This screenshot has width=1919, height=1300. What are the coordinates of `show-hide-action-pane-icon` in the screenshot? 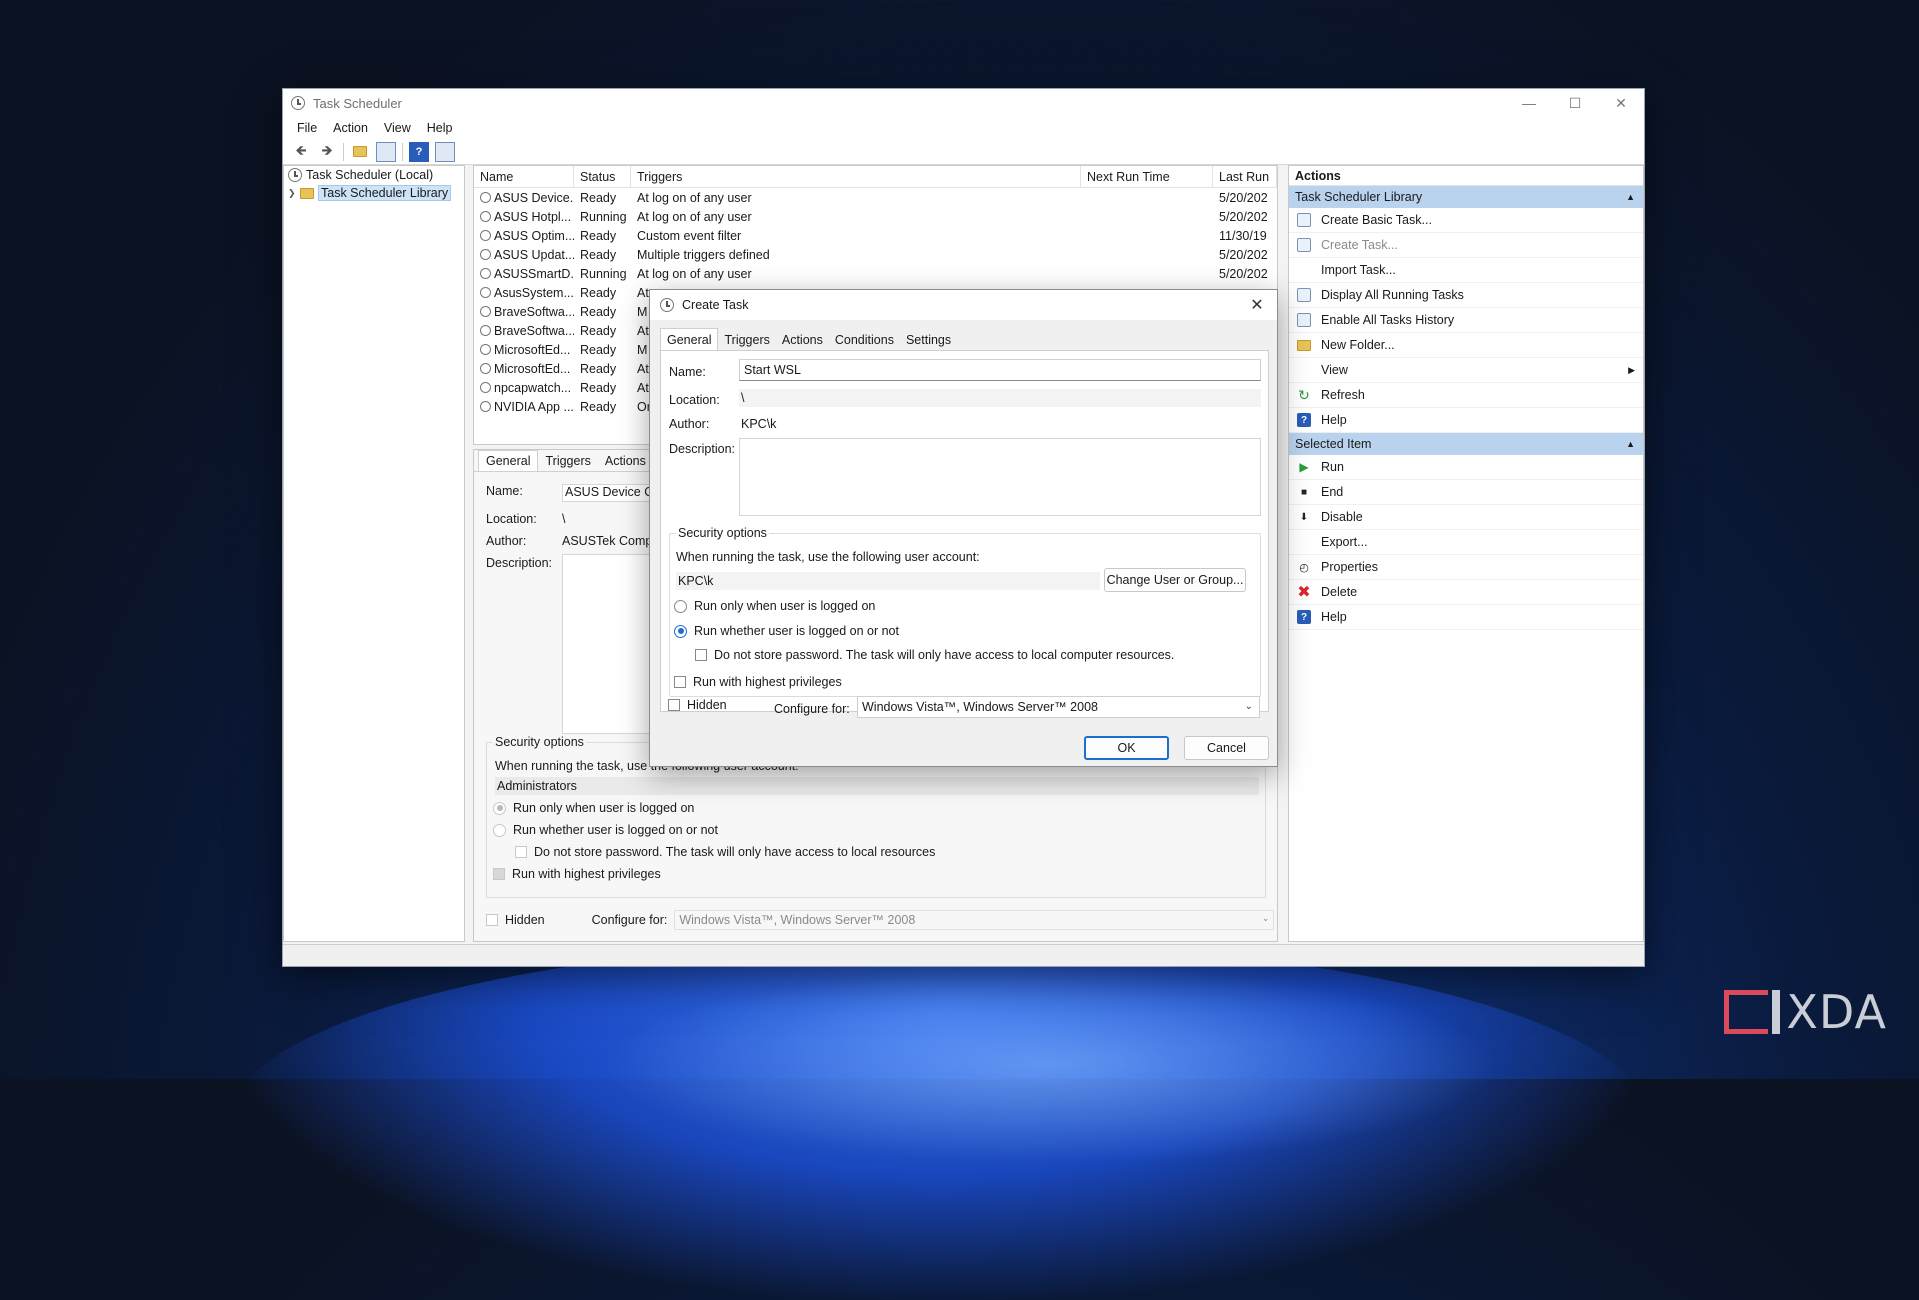 It's located at (445, 151).